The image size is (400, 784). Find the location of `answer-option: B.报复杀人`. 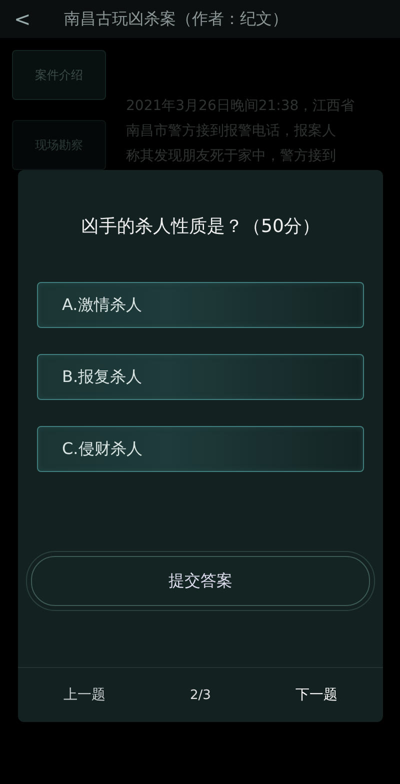

answer-option: B.报复杀人 is located at coordinates (200, 377).